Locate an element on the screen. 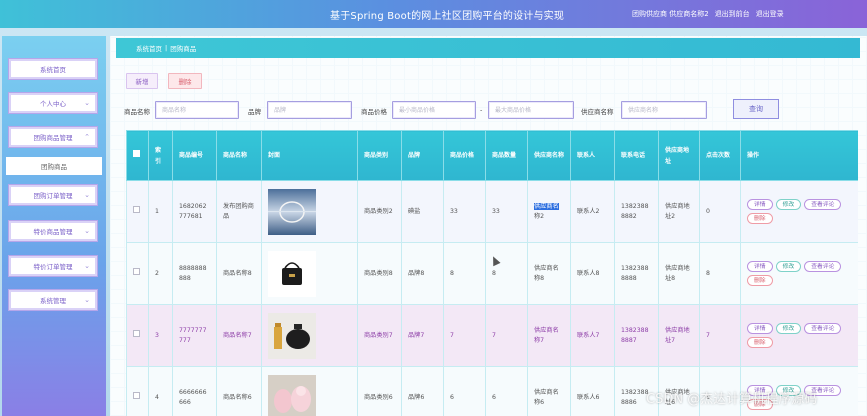 The height and width of the screenshot is (416, 867). breadcrumb: 系统首页 | 团购商品 is located at coordinates (488, 48).